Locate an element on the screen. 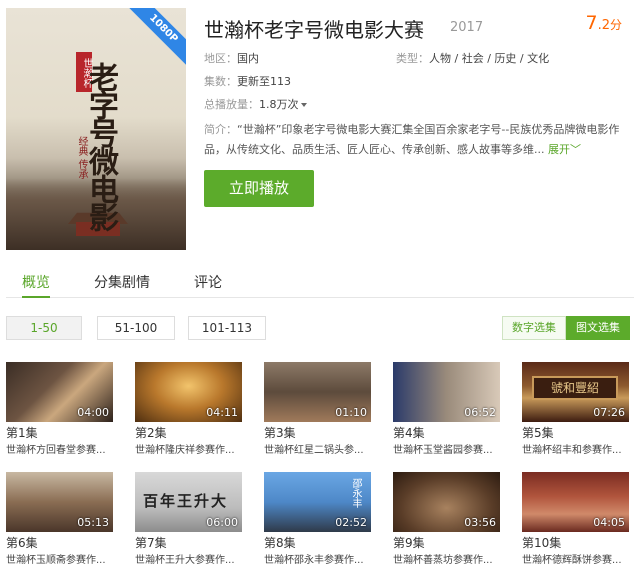  meta-genre: 类型：人物 / 社会 / 历史 / 文化 is located at coordinates (472, 58).